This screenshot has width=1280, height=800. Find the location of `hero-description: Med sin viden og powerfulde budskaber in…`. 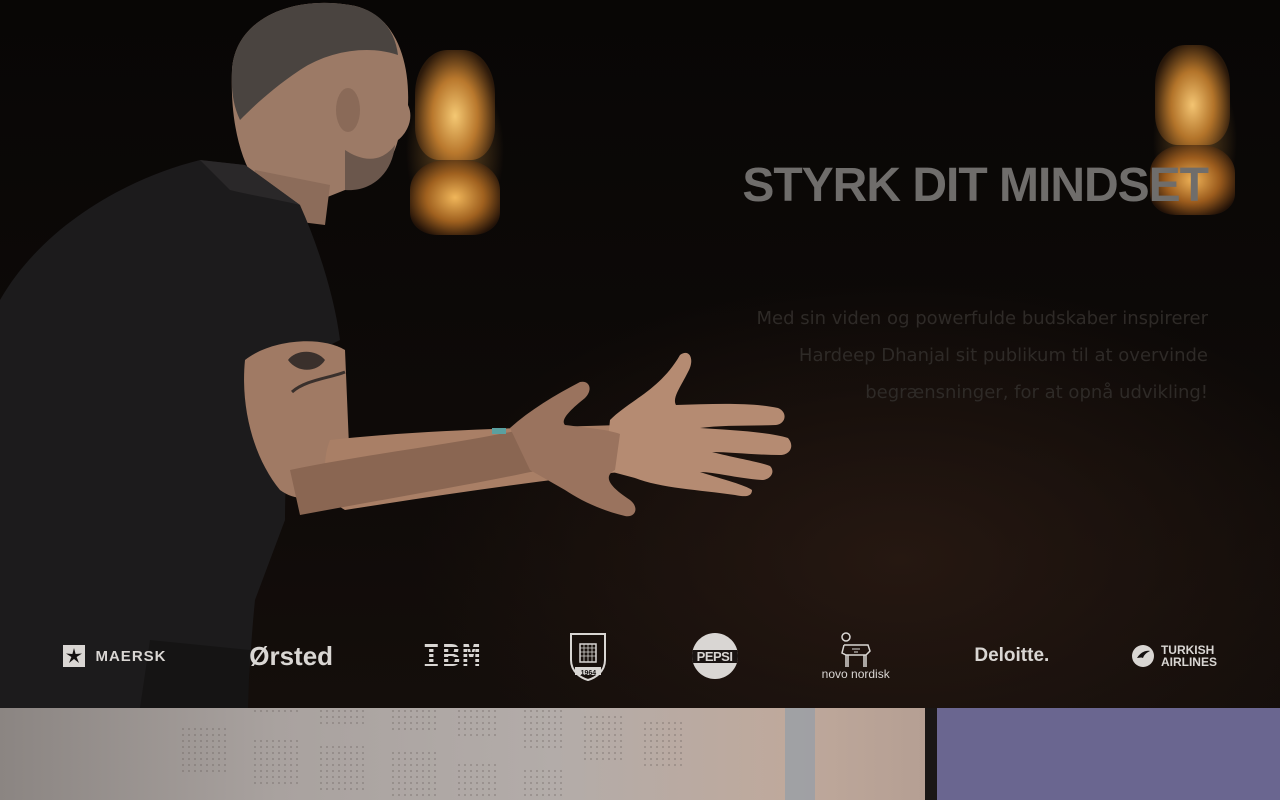

hero-description: Med sin viden og powerfulde budskaber in… is located at coordinates (958, 355).